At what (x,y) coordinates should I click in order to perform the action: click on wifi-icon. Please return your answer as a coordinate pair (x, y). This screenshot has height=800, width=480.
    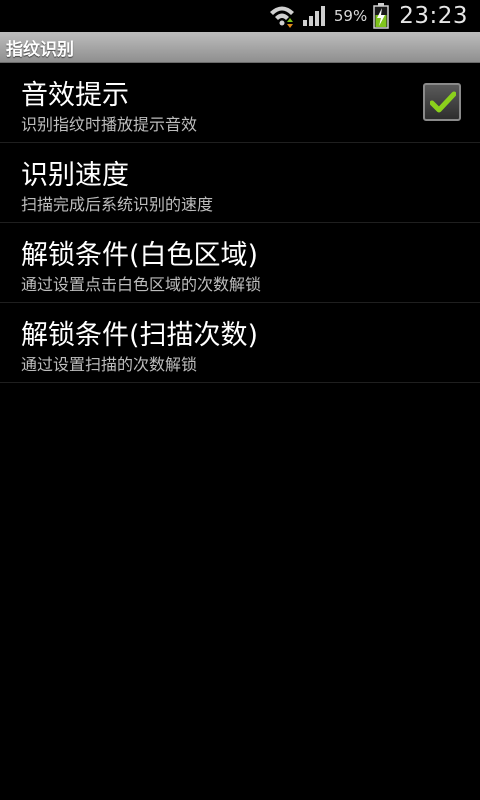
    Looking at the image, I should click on (282, 16).